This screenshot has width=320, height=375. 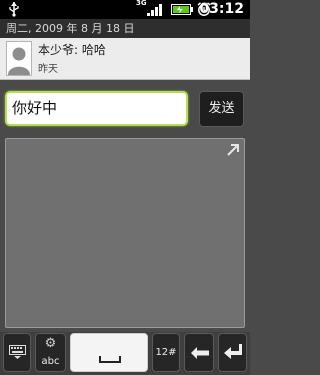 I want to click on default-contact-icon, so click(x=19, y=58).